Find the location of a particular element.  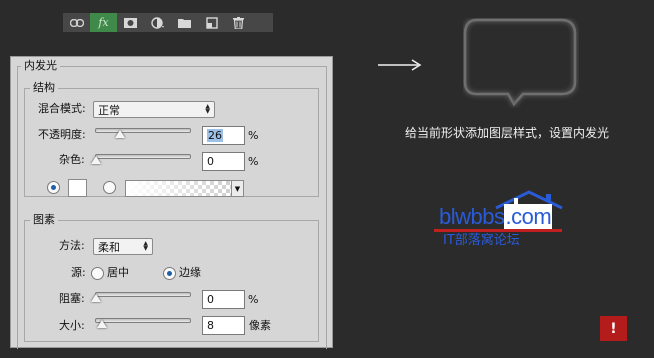

noise-label: 杂色: is located at coordinates (72, 159).